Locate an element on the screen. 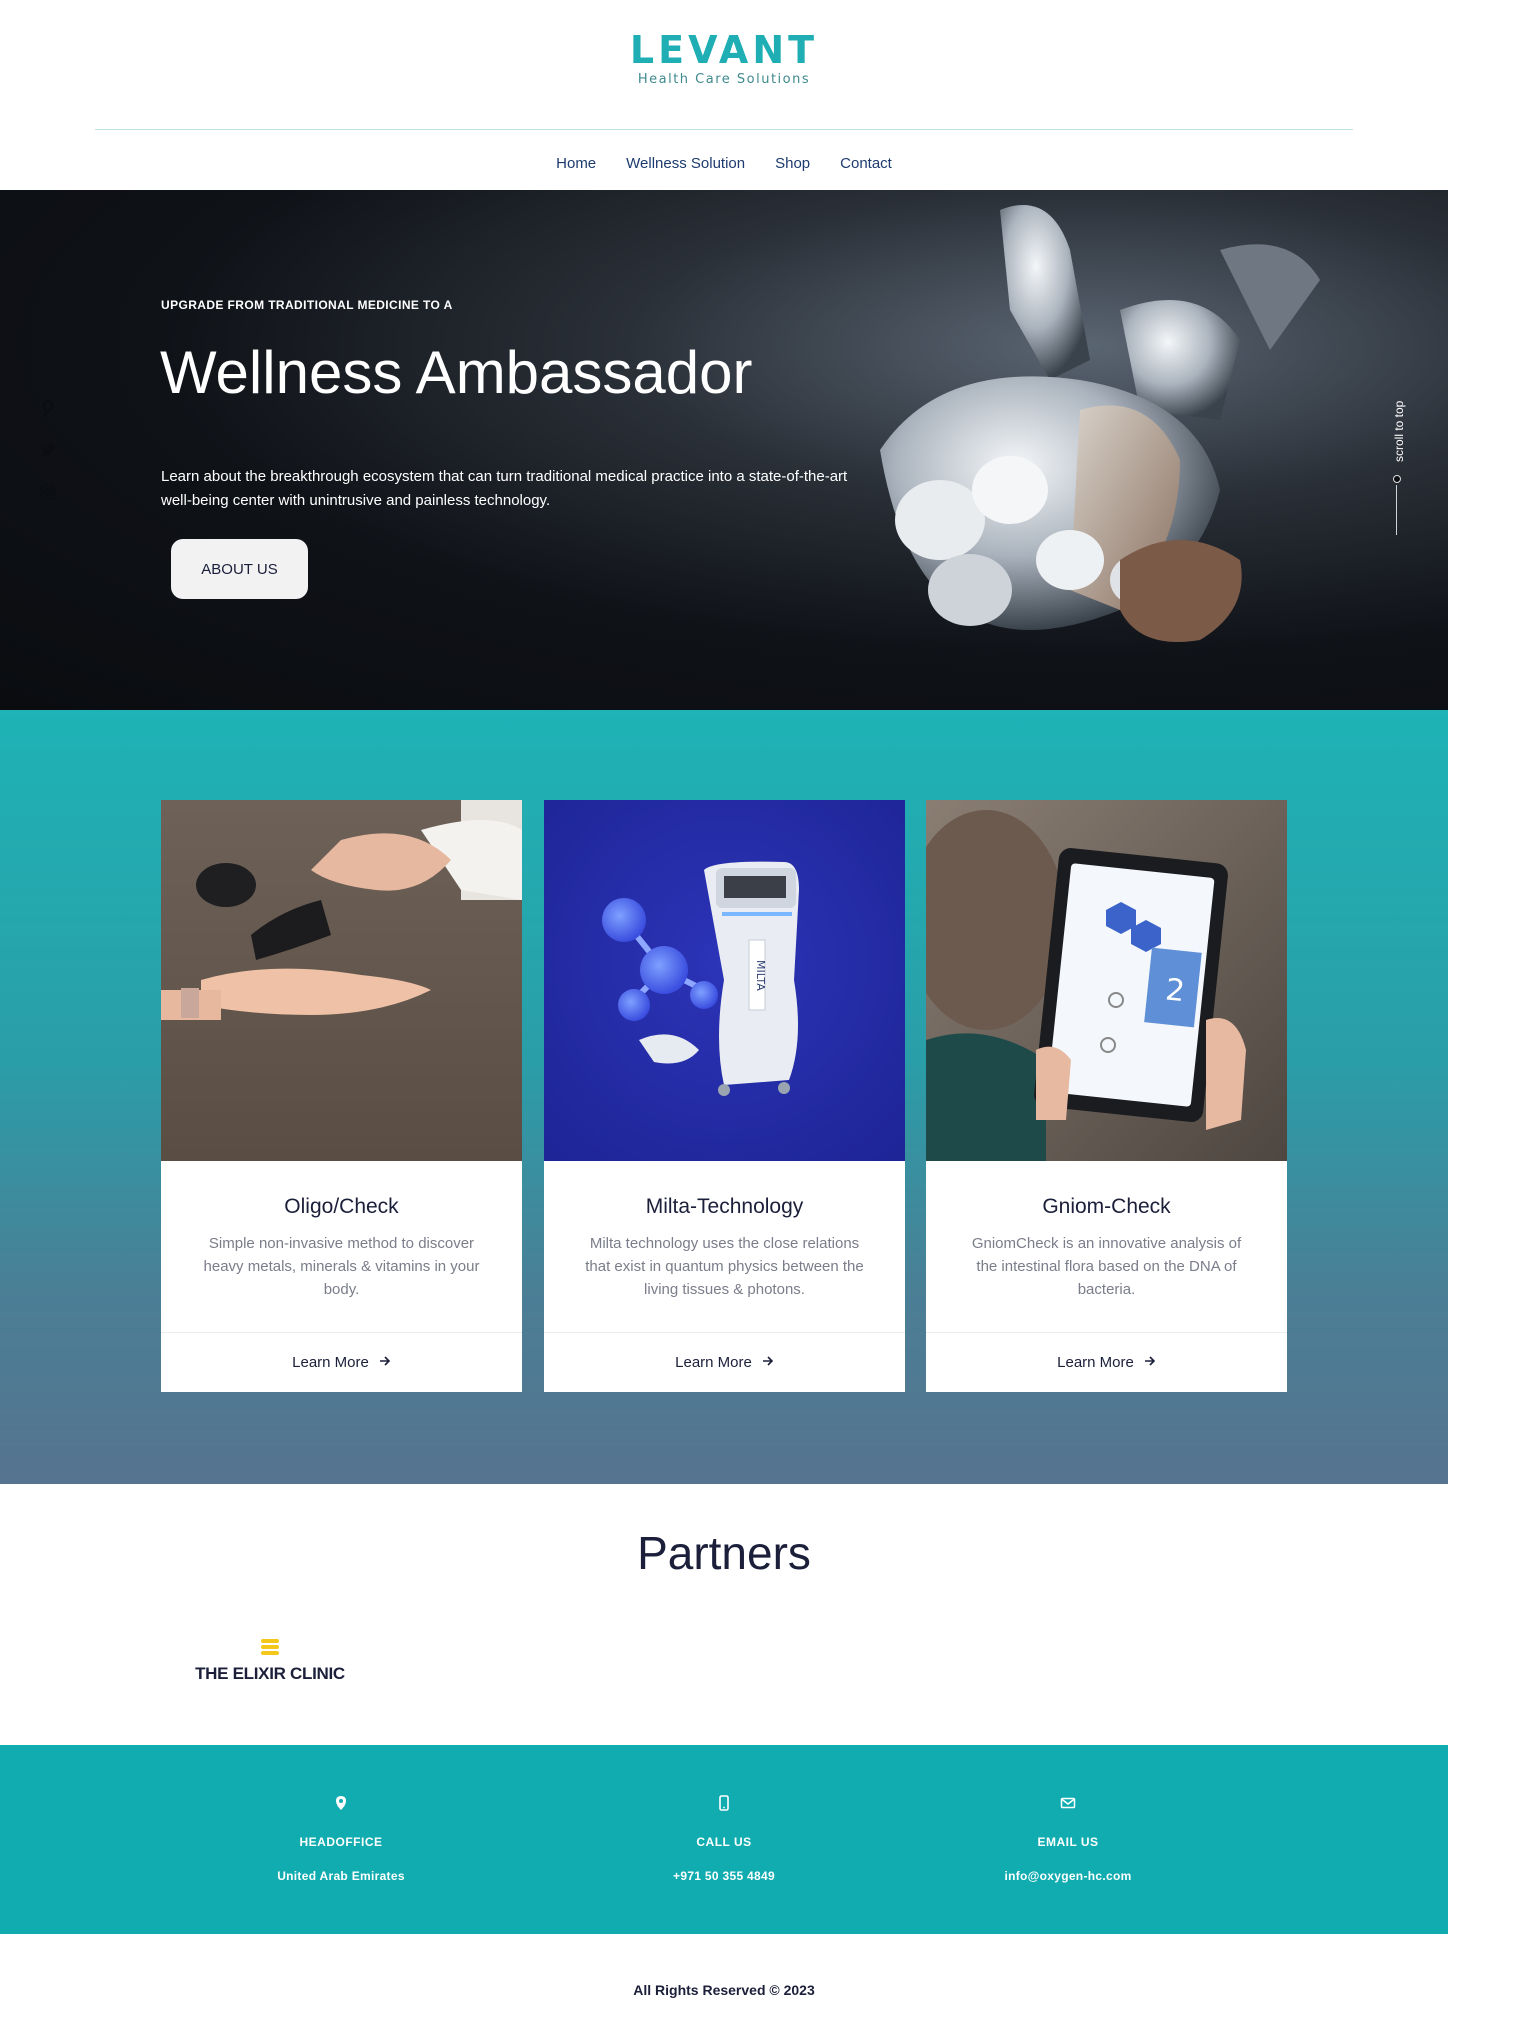 This screenshot has height=2039, width=1521. brand-logo: LEVANT Health Care Solutions is located at coordinates (724, 58).